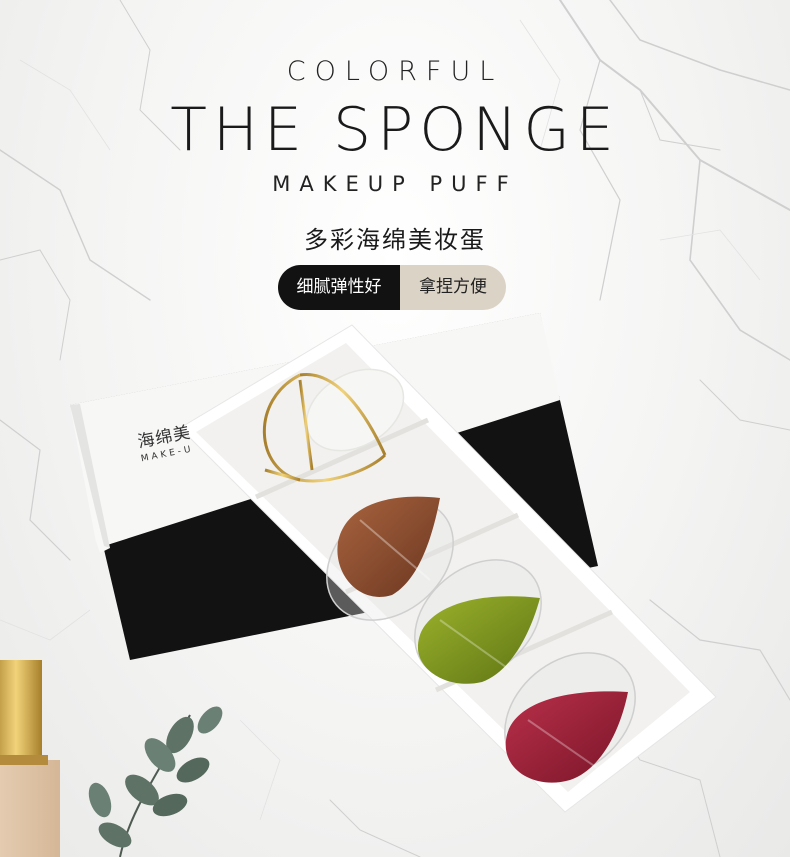 The width and height of the screenshot is (790, 857). What do you see at coordinates (155, 781) in the screenshot?
I see `eucalyptus-branch` at bounding box center [155, 781].